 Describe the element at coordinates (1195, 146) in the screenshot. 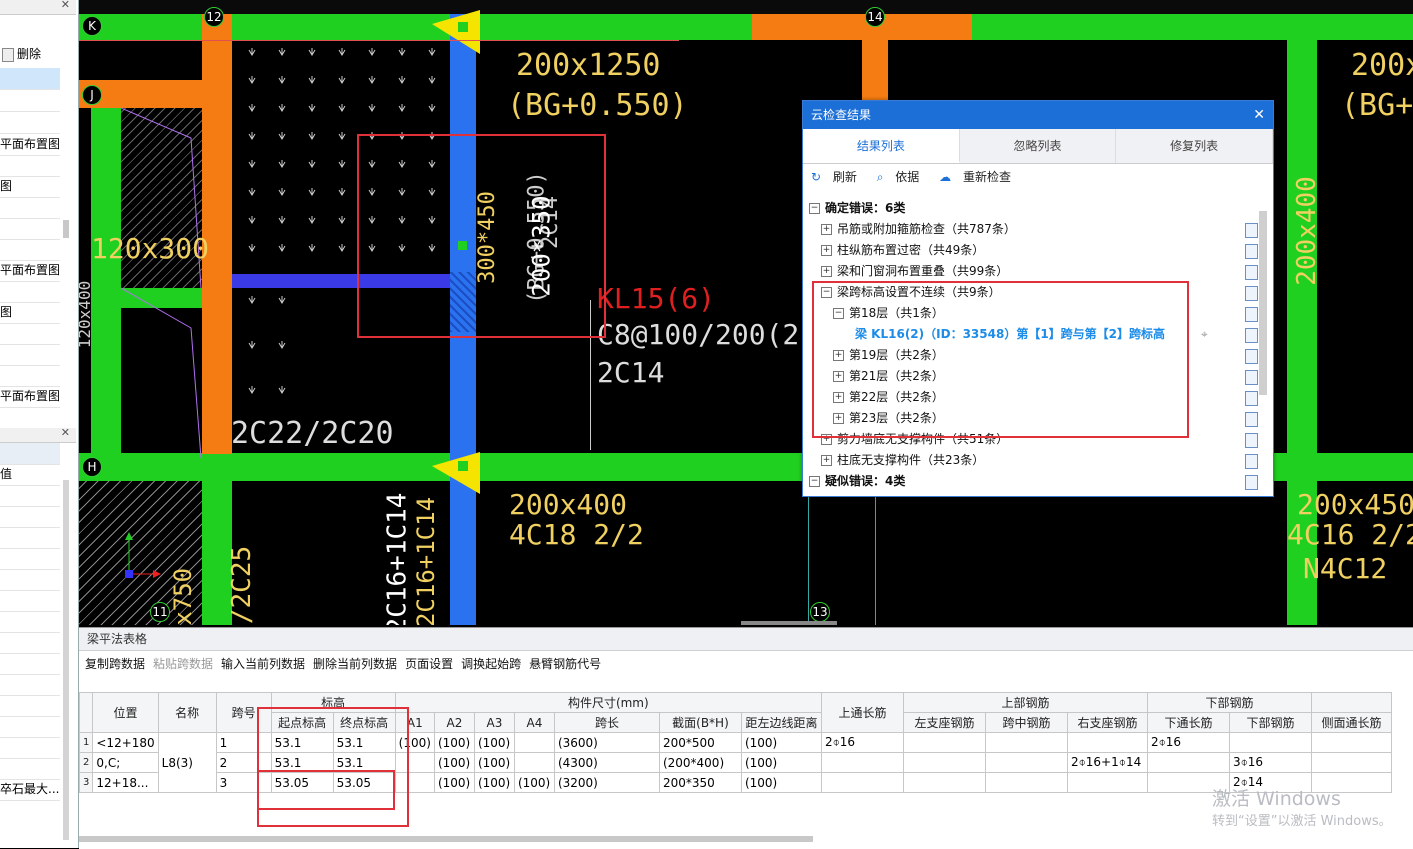

I see `tab-repaired: 修复列表` at that location.